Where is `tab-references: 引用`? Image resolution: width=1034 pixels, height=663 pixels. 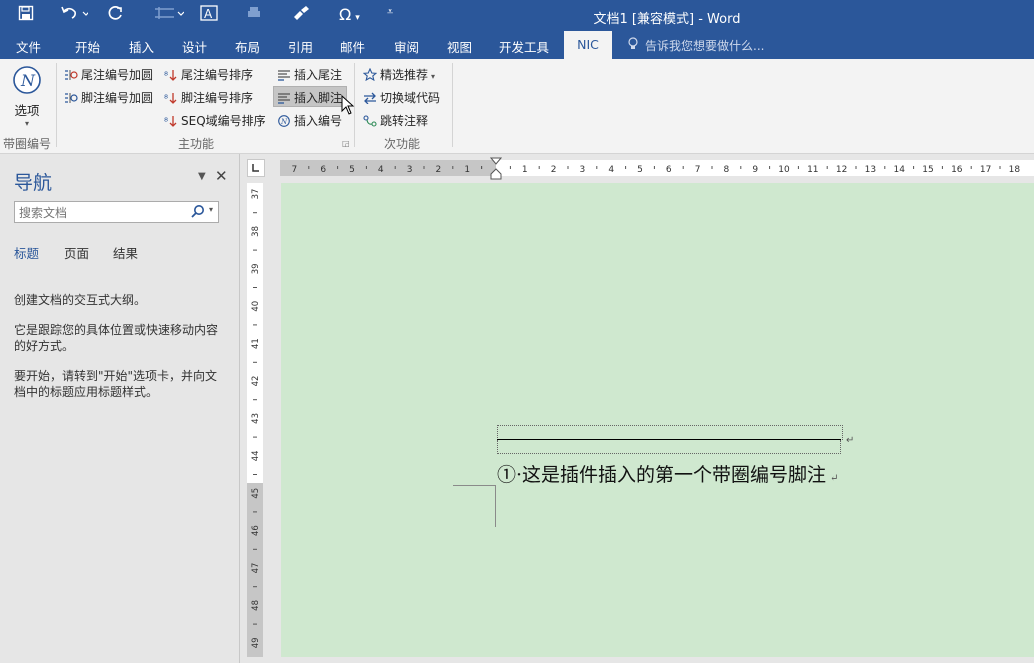 tab-references: 引用 is located at coordinates (300, 46).